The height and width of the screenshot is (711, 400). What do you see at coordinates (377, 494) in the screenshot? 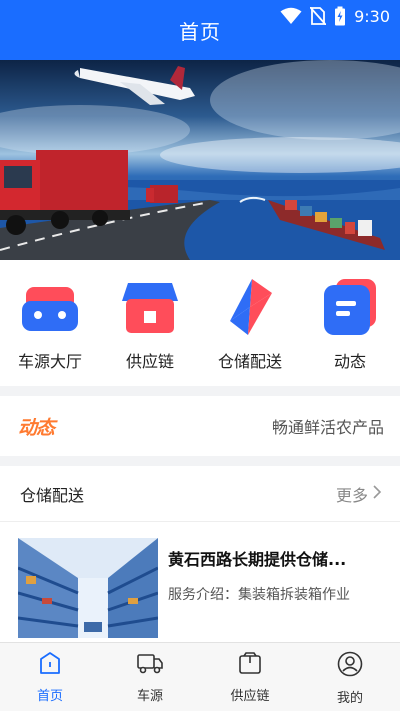
I see `chevron-right-icon` at bounding box center [377, 494].